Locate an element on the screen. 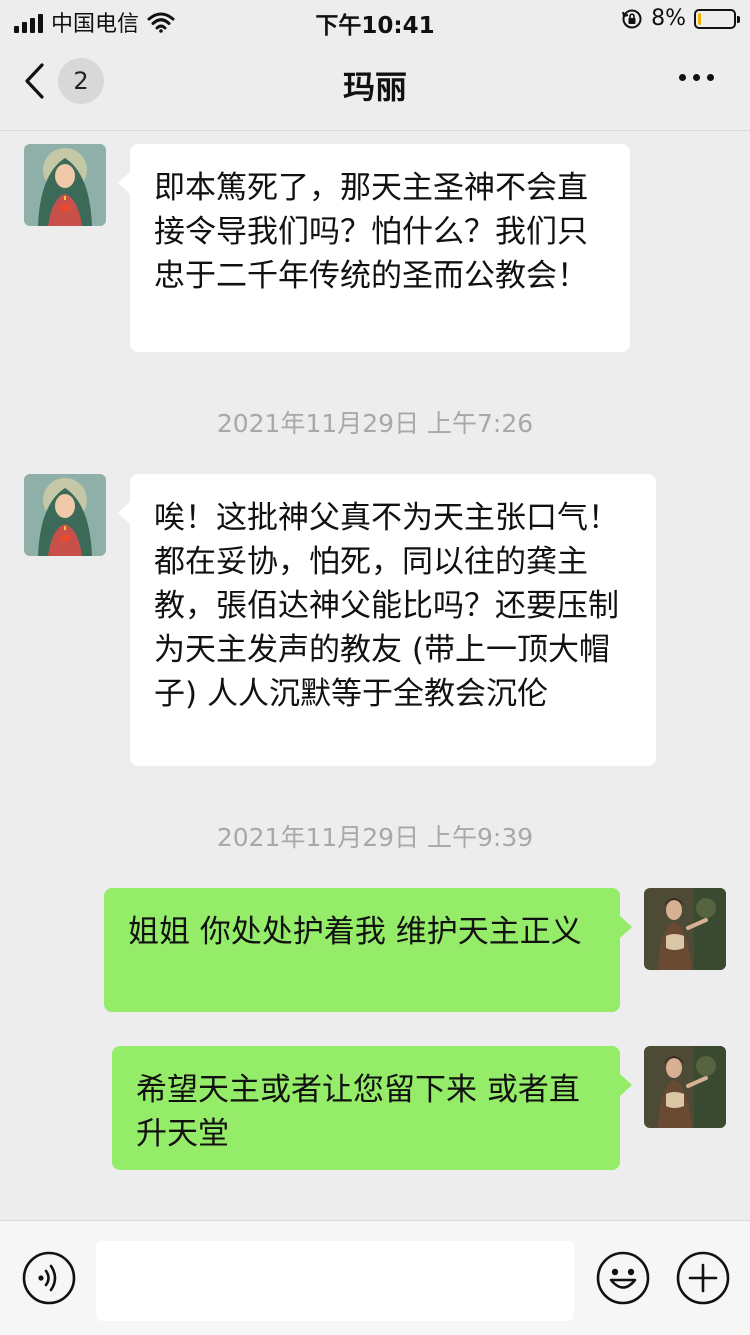 The width and height of the screenshot is (750, 1335). emoji-button is located at coordinates (623, 1278).